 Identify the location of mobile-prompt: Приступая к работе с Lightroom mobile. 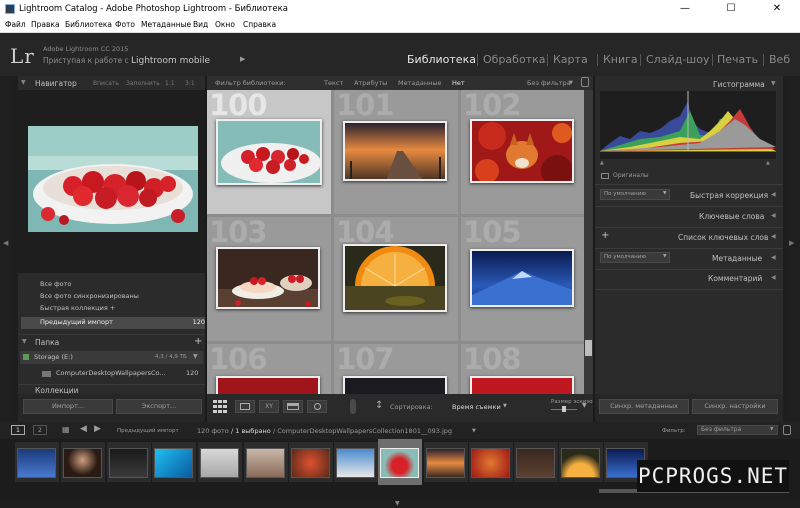
(126, 61).